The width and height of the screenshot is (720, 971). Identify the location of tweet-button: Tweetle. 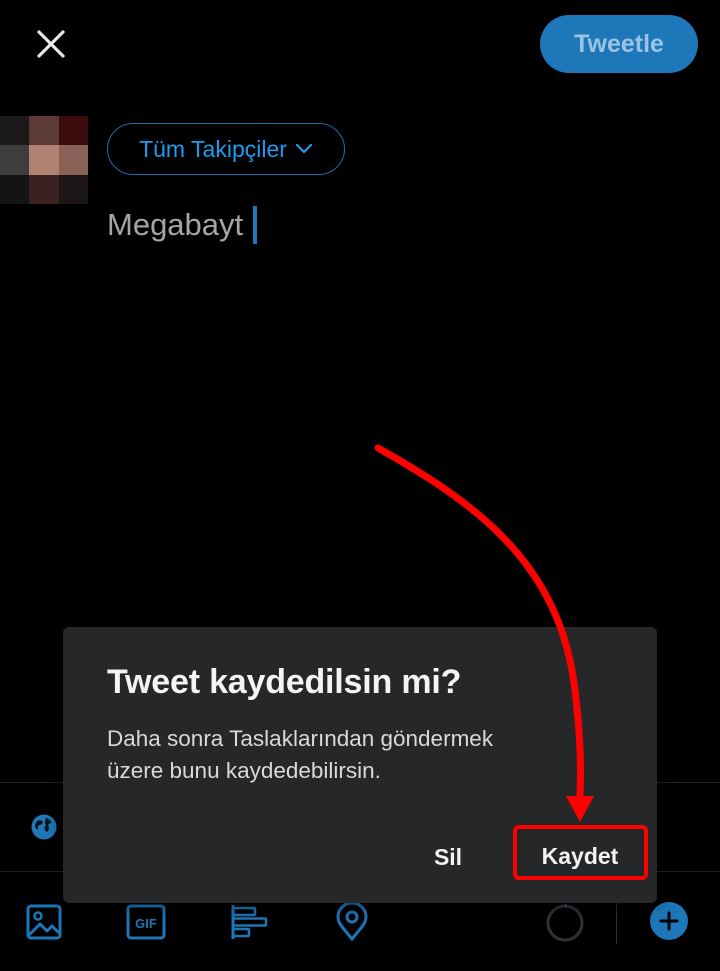
(619, 44).